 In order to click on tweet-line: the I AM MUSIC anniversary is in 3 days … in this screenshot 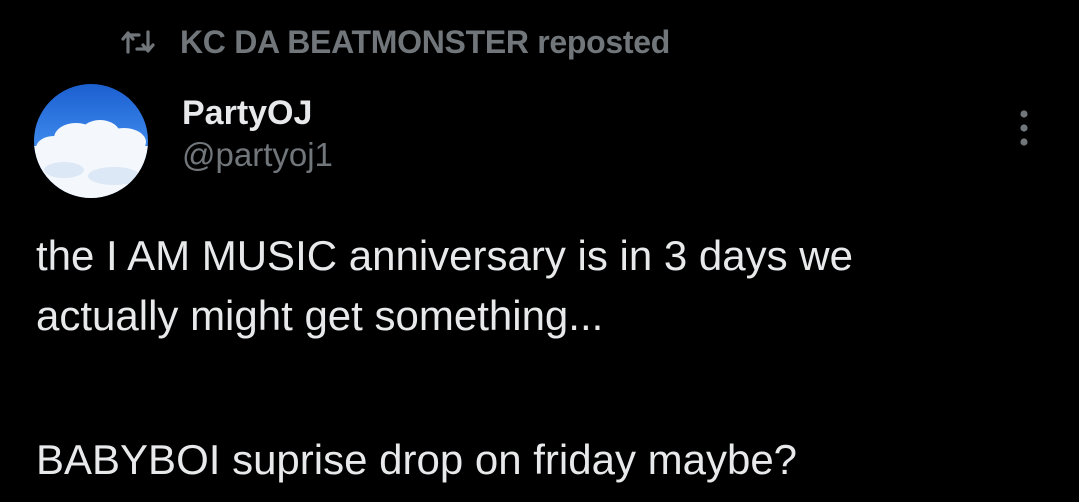, I will do `click(444, 255)`.